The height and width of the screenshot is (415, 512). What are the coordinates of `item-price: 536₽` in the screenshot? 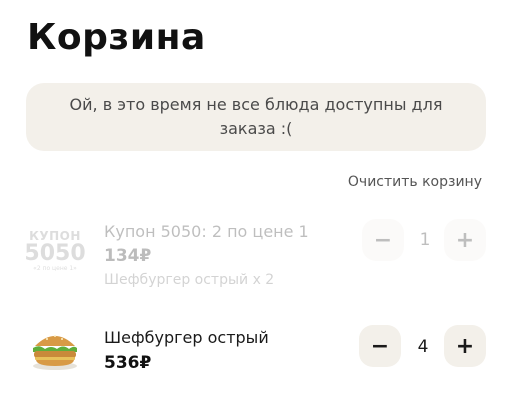 It's located at (128, 363).